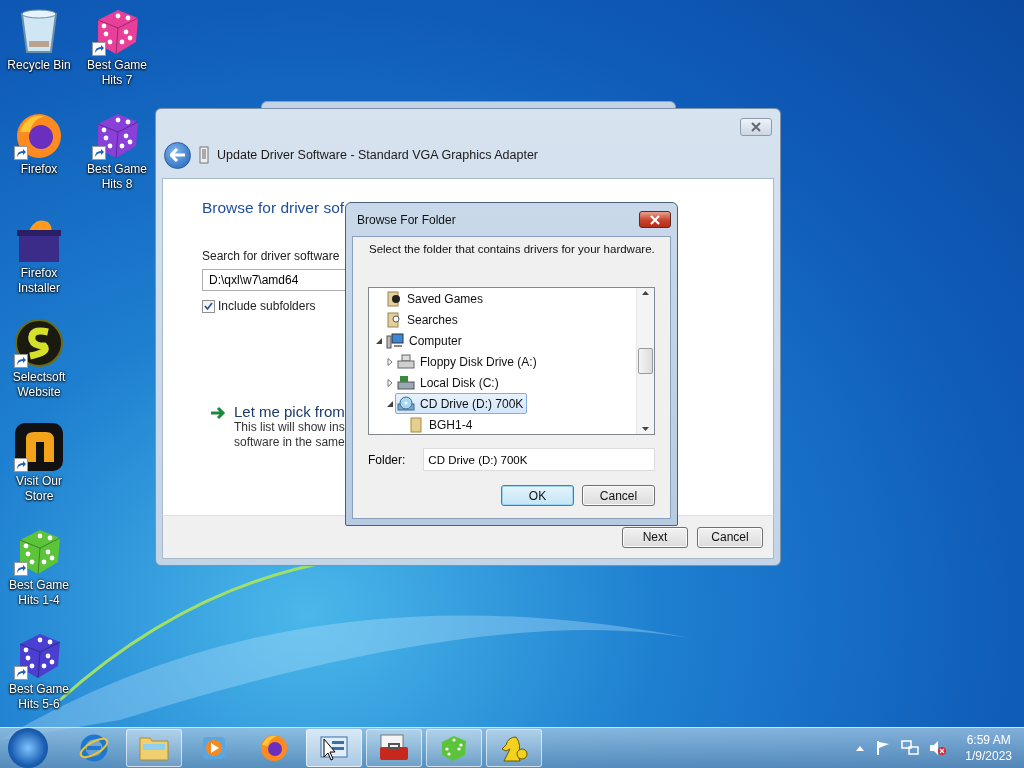 Image resolution: width=1024 pixels, height=768 pixels. Describe the element at coordinates (289, 411) in the screenshot. I see `pick-link: Let me pick from` at that location.